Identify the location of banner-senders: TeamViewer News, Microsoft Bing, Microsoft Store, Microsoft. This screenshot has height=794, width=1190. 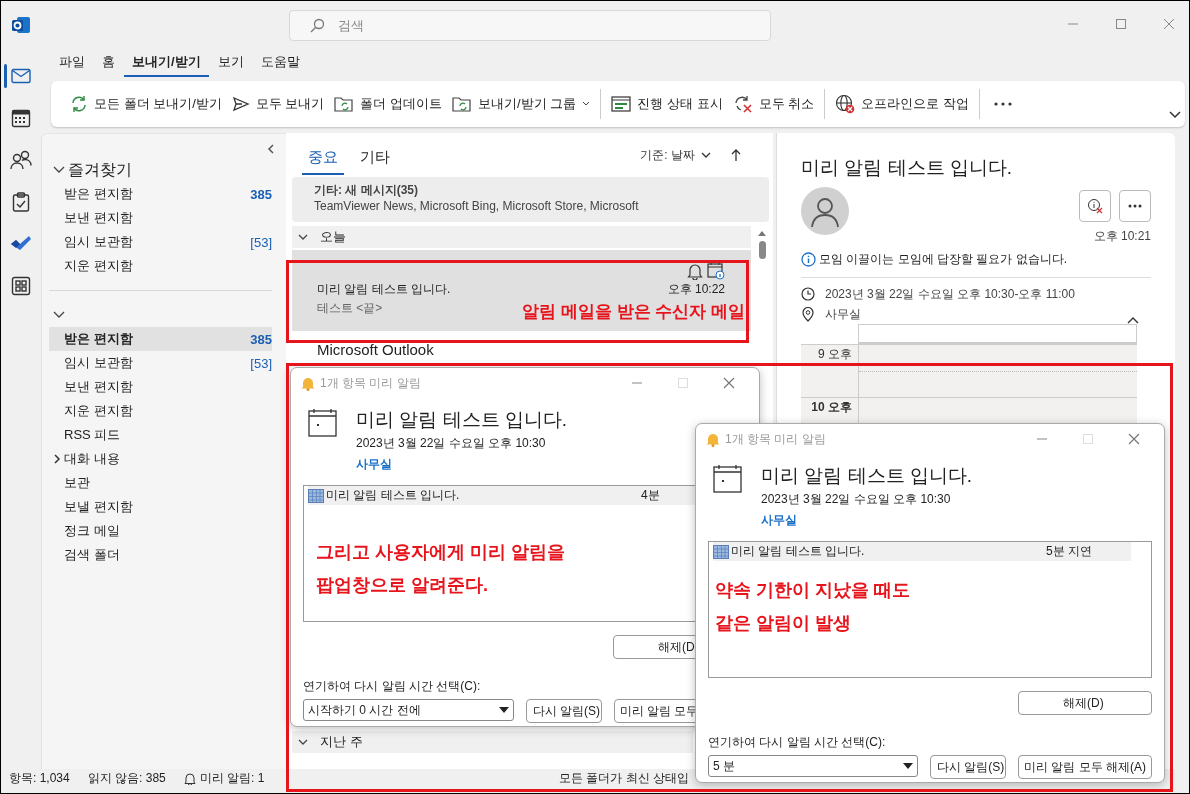
(477, 206).